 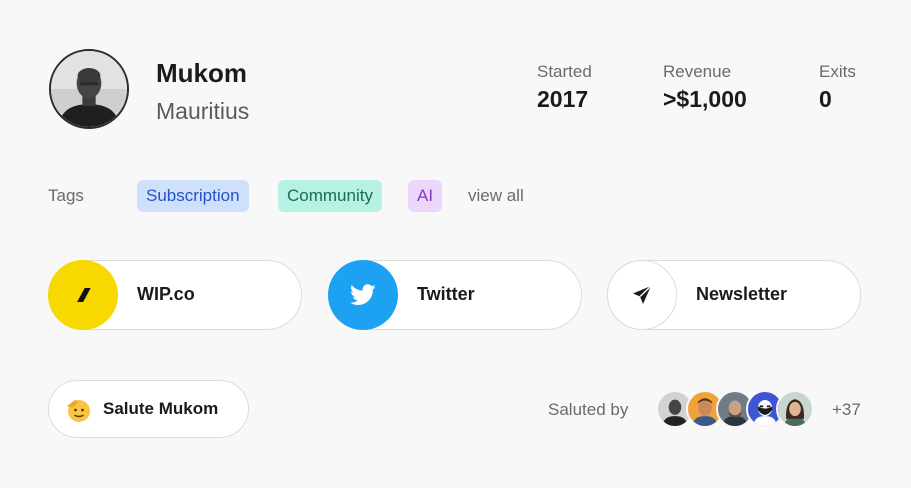 I want to click on twitter-link-button: Twitter, so click(x=455, y=295).